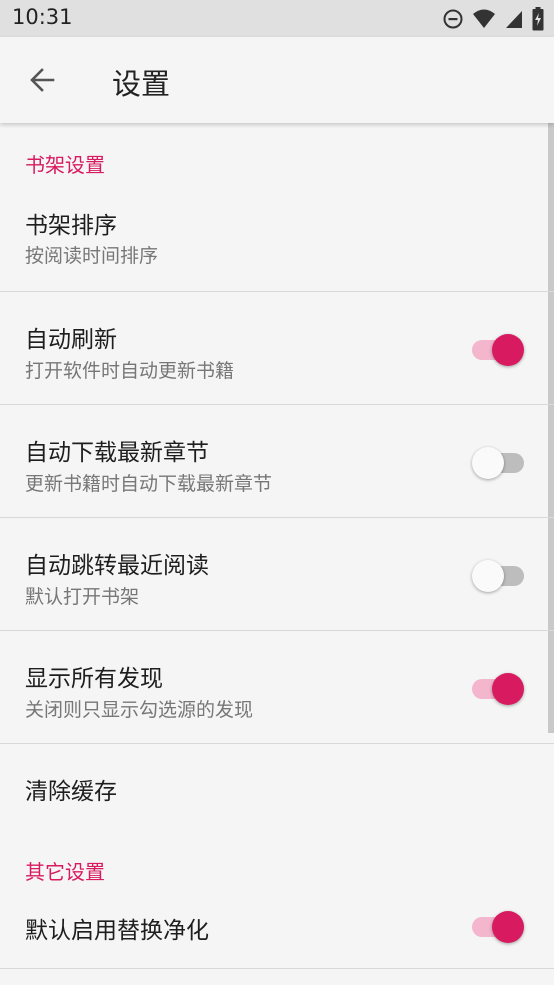 This screenshot has width=554, height=985. Describe the element at coordinates (71, 340) in the screenshot. I see `setting-label: 自动刷新` at that location.